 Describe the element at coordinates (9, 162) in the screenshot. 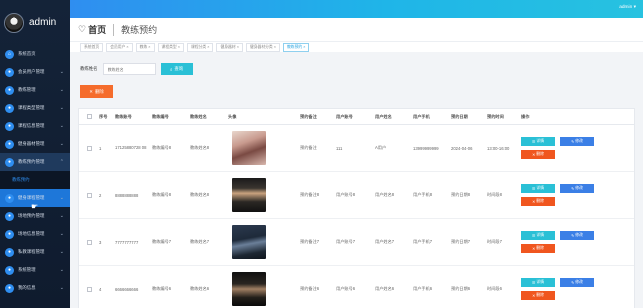

I see `calendar-icon: ●` at that location.